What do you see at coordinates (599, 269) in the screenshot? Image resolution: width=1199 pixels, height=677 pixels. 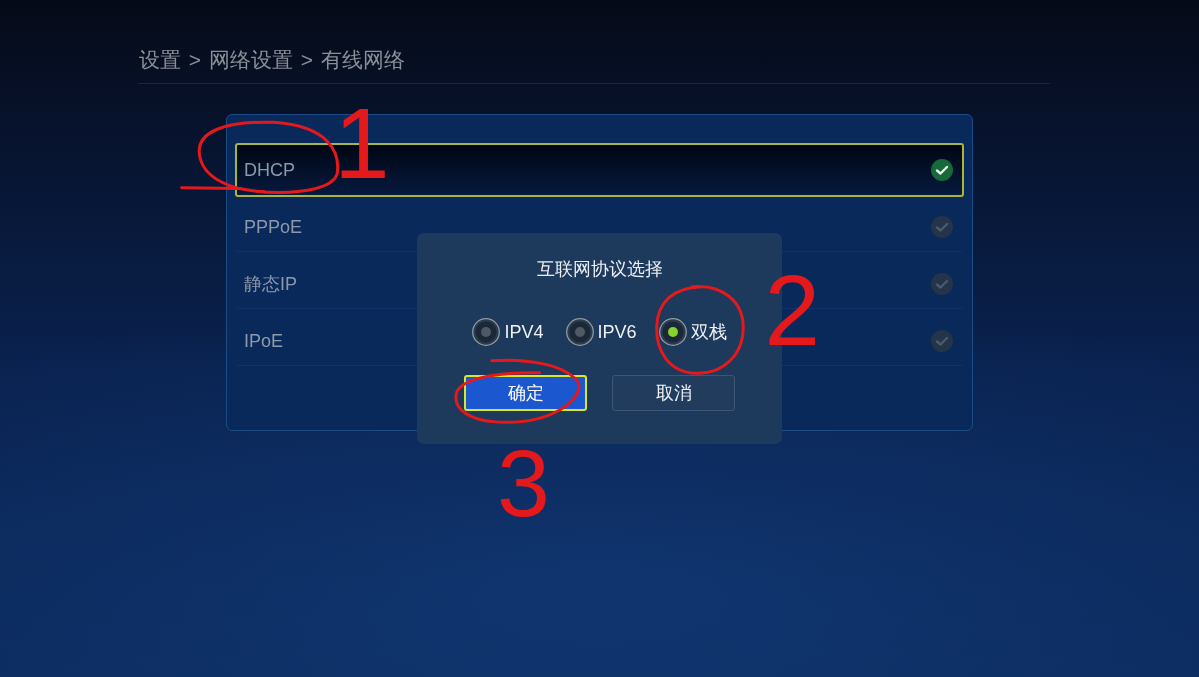 I see `dialog-title: 互联网协议选择` at bounding box center [599, 269].